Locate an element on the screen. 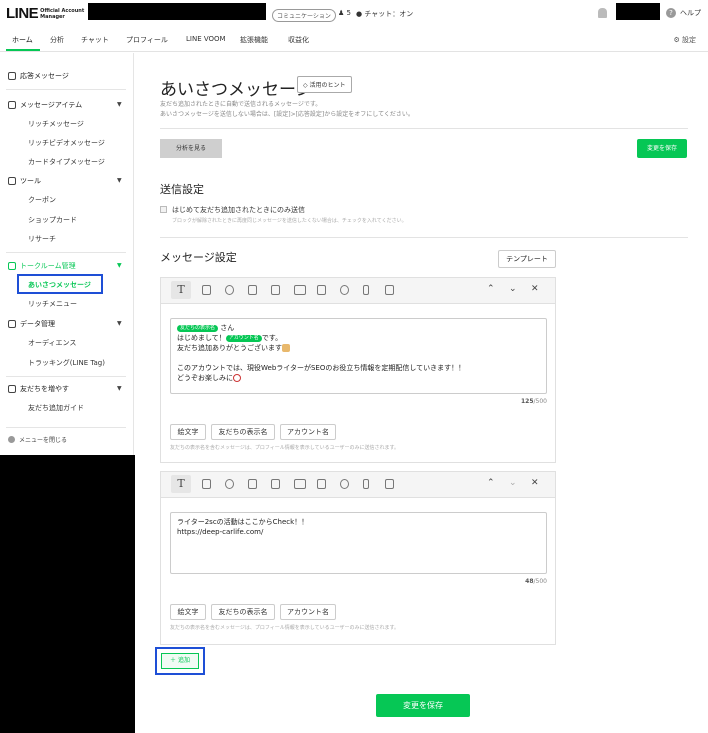 This screenshot has width=708, height=733. sidebar-item-research: リサーチ is located at coordinates (42, 239).